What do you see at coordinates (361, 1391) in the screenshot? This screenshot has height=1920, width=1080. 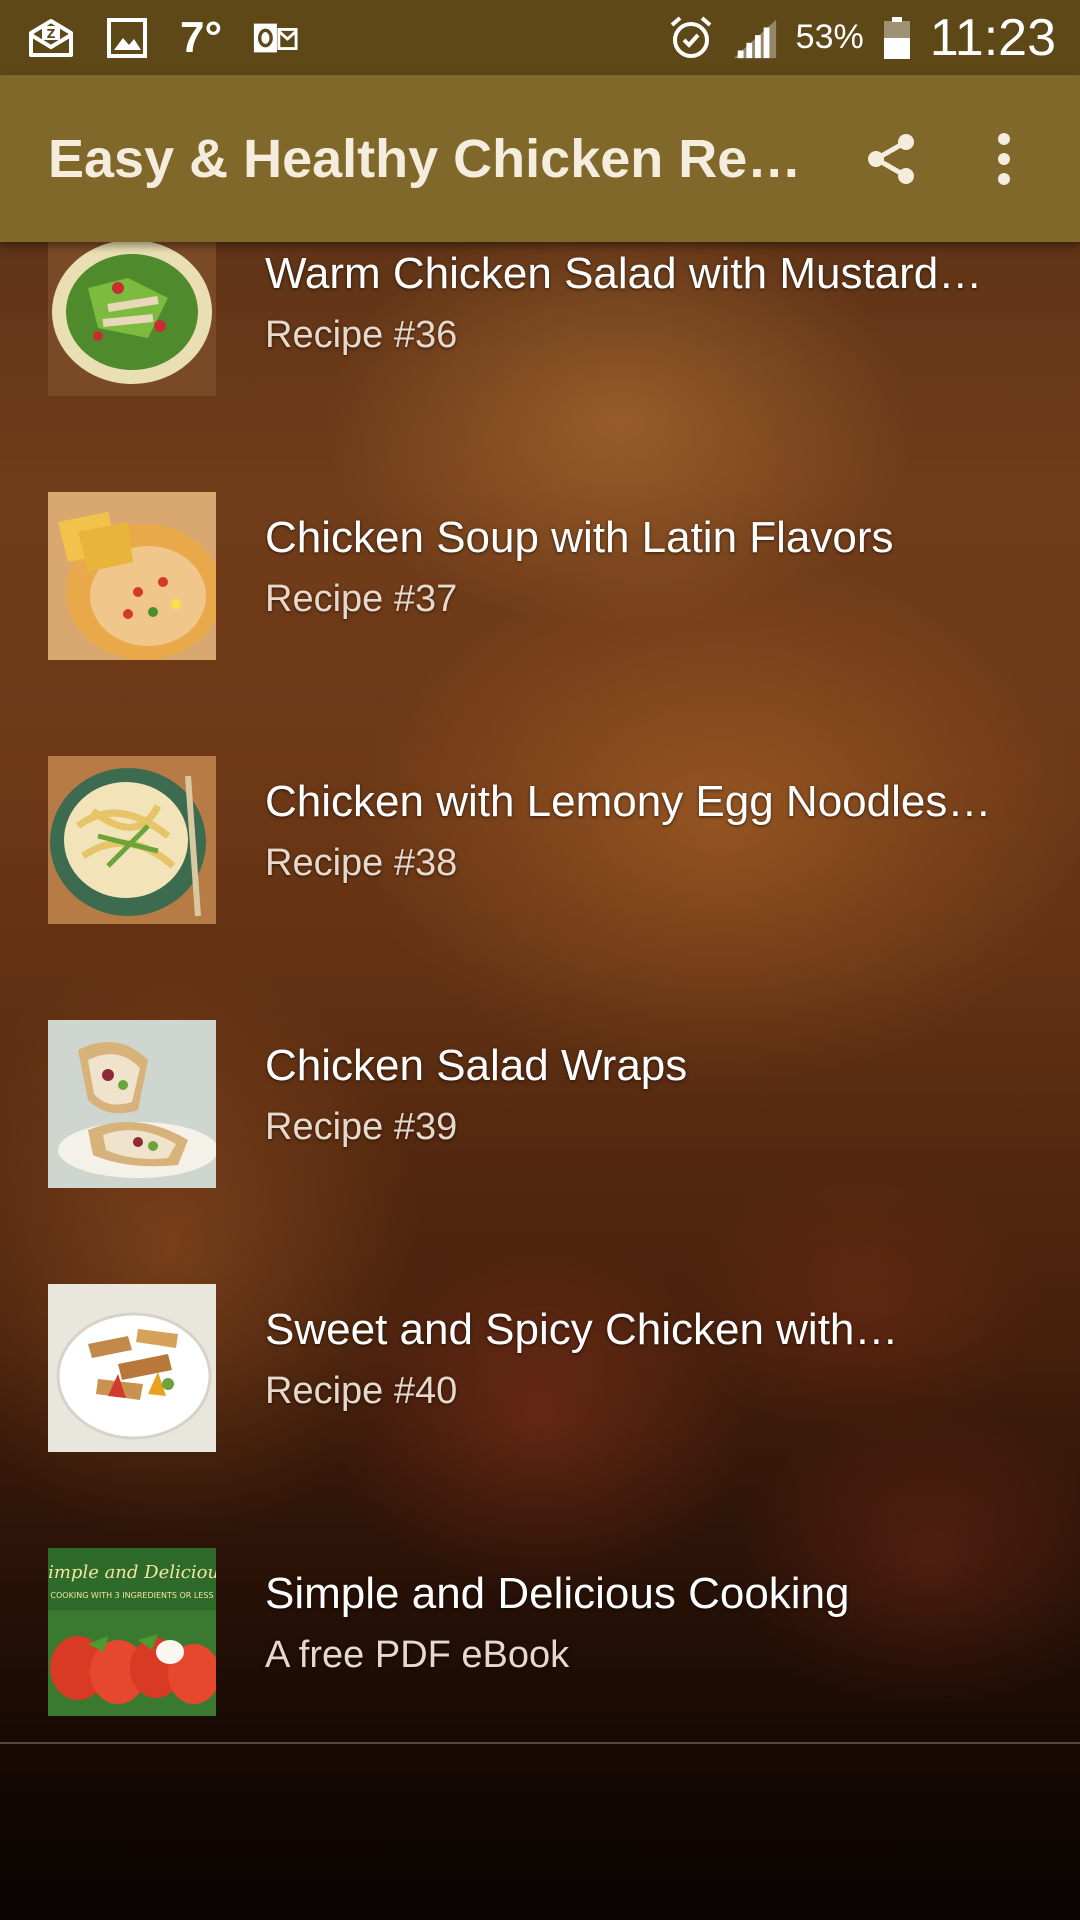 I see `recipe-subtitle: Recipe #40` at bounding box center [361, 1391].